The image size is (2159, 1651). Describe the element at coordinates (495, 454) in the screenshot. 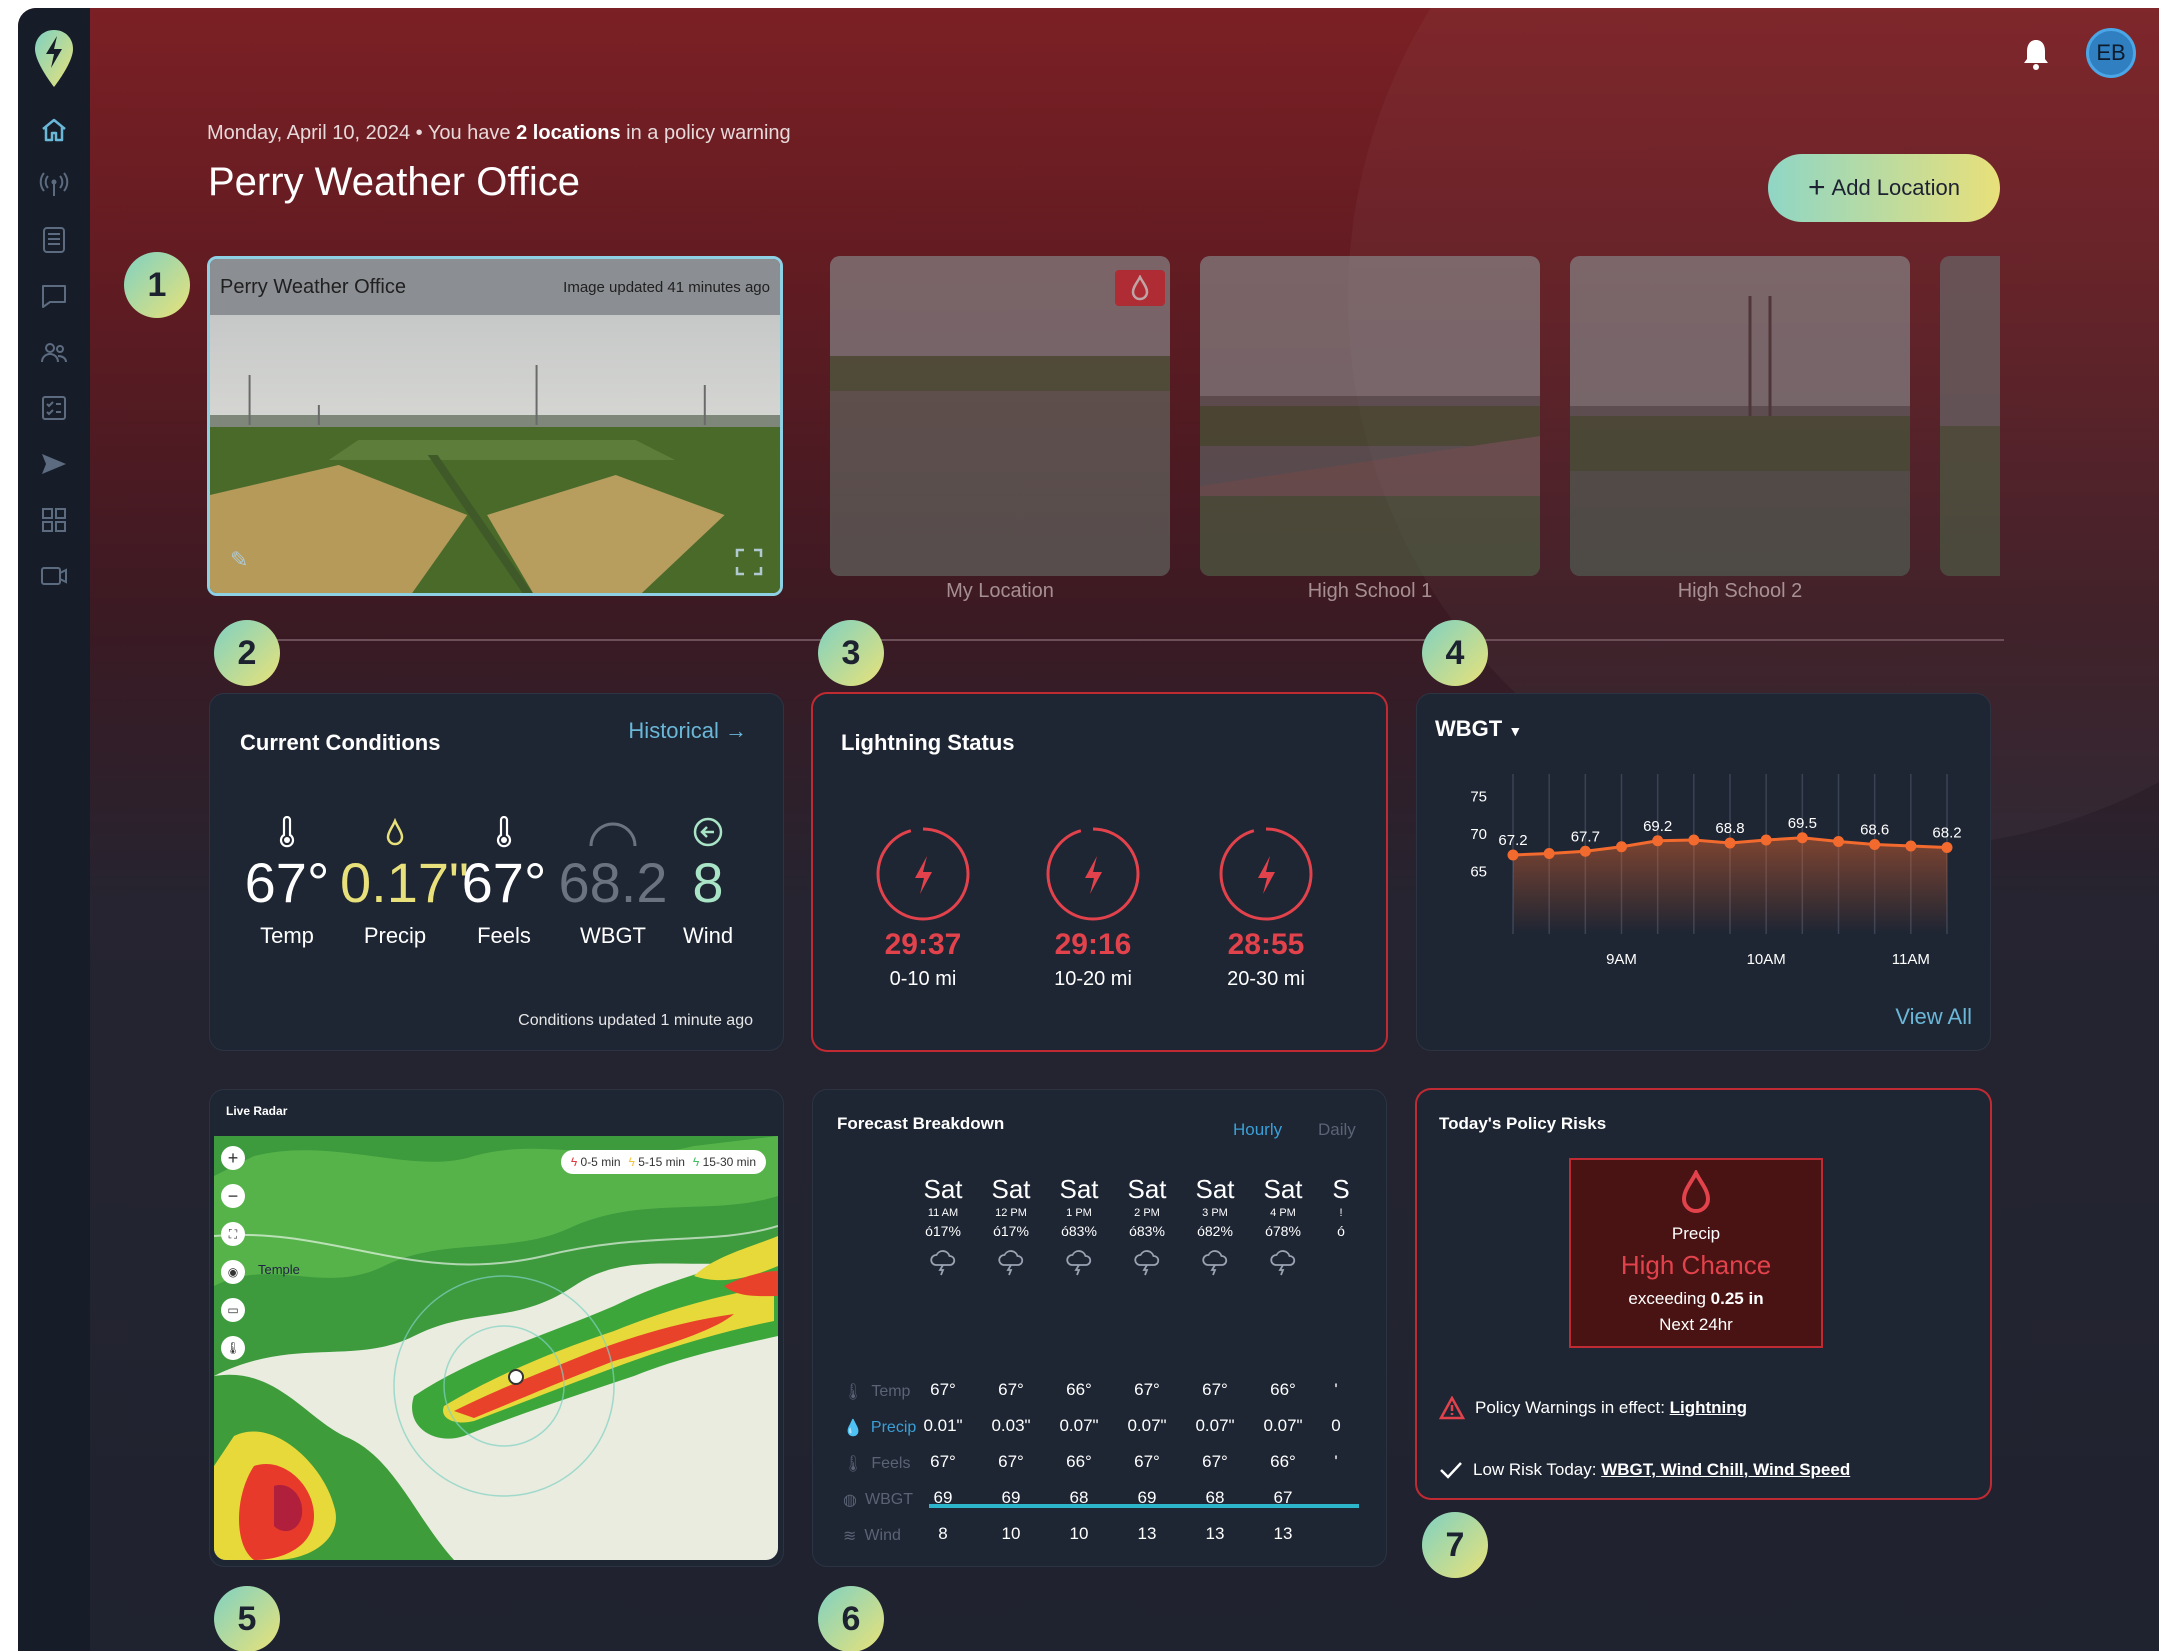

I see `camera-image` at that location.